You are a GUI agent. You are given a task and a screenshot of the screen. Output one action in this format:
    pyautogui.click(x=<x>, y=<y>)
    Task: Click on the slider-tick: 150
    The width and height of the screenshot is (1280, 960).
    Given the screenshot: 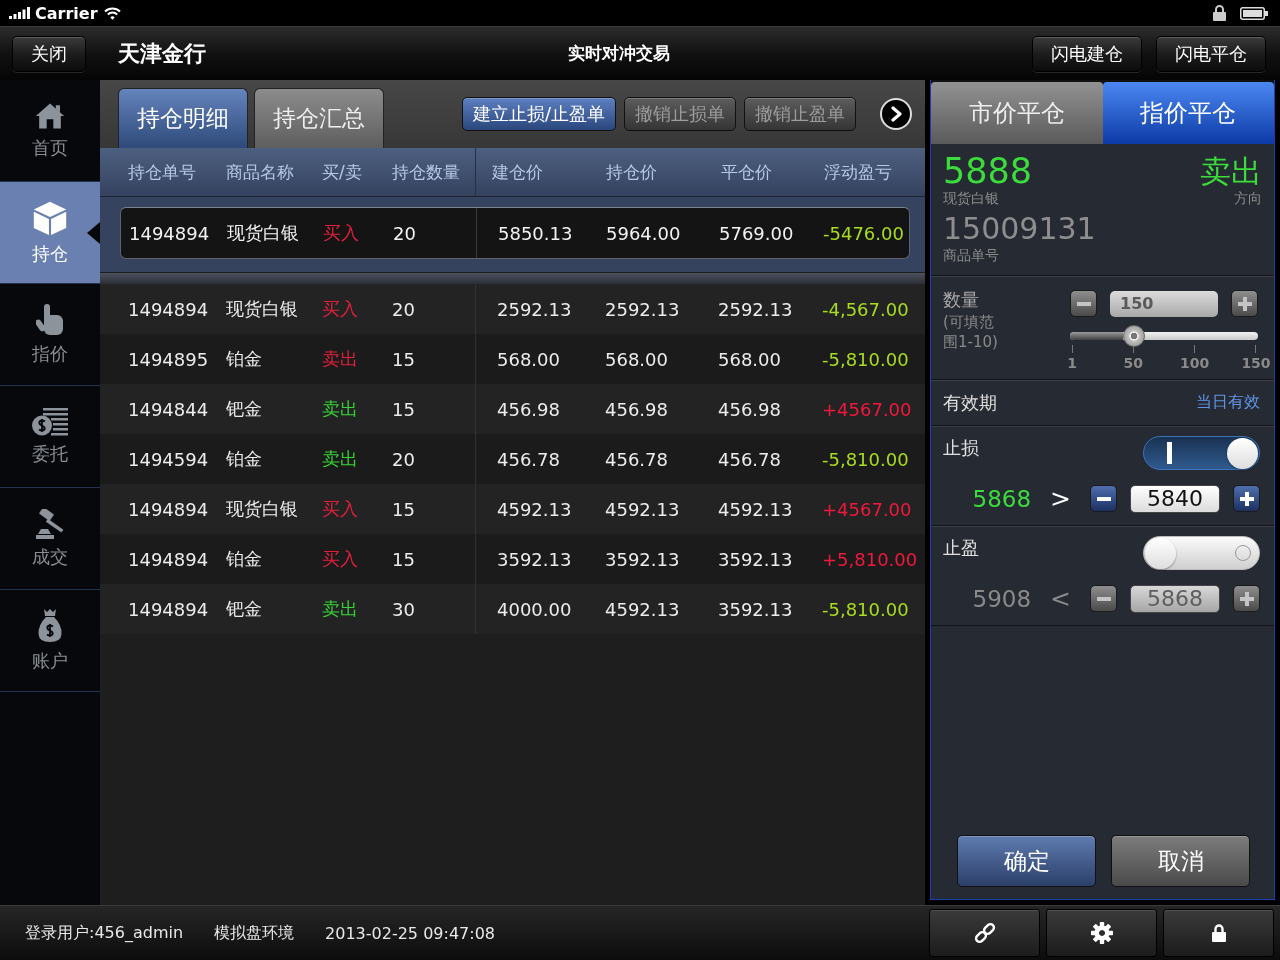 What is the action you would take?
    pyautogui.click(x=1256, y=358)
    